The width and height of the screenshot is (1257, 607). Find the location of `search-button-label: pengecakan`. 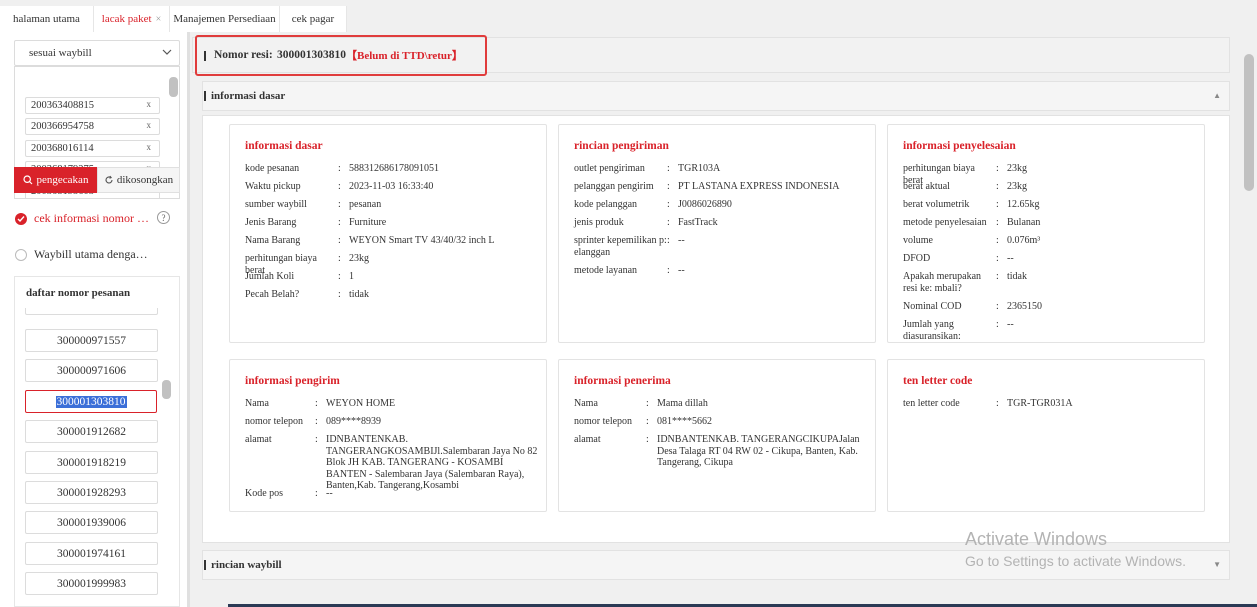

search-button-label: pengecakan is located at coordinates (62, 180).